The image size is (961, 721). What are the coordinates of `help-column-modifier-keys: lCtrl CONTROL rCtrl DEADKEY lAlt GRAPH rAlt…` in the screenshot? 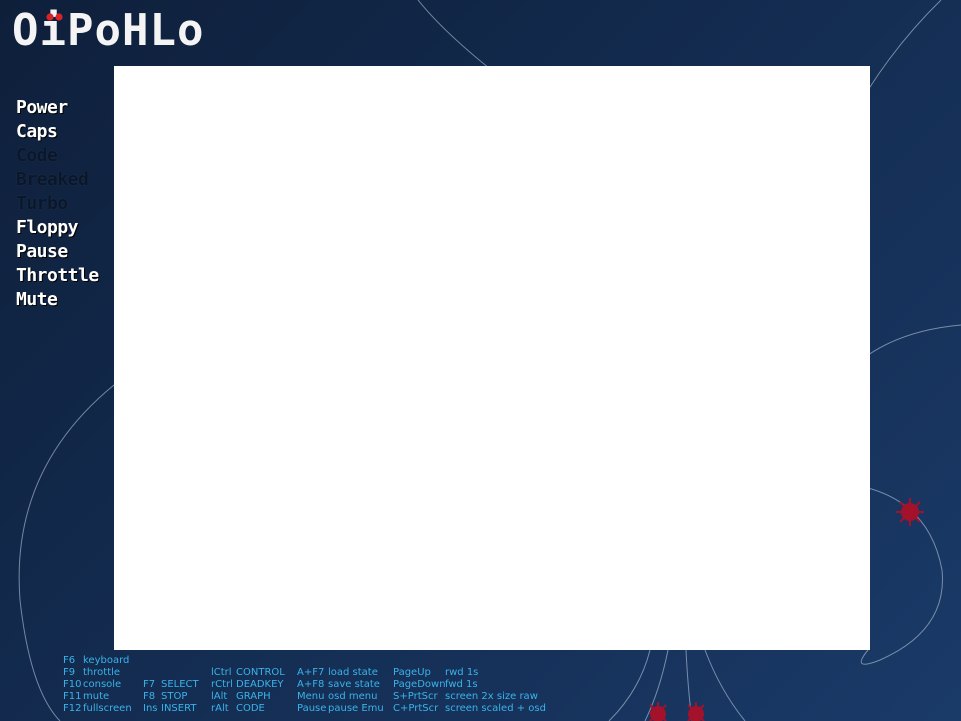 It's located at (248, 685).